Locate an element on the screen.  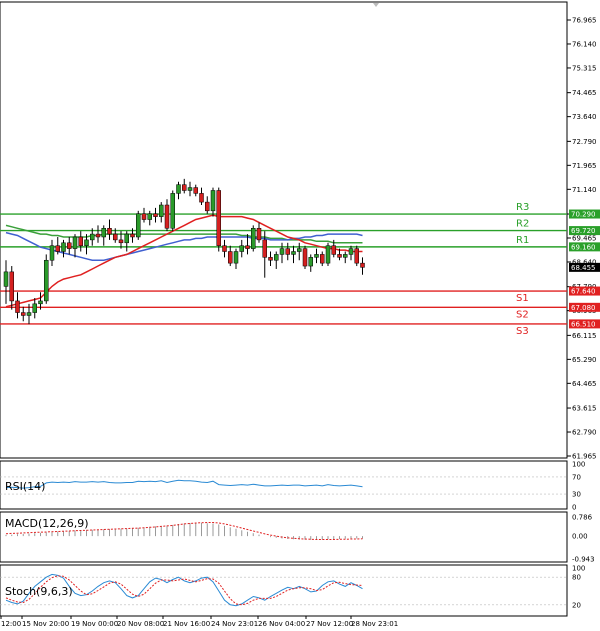
level-value-r3: 70.290 is located at coordinates (583, 215).